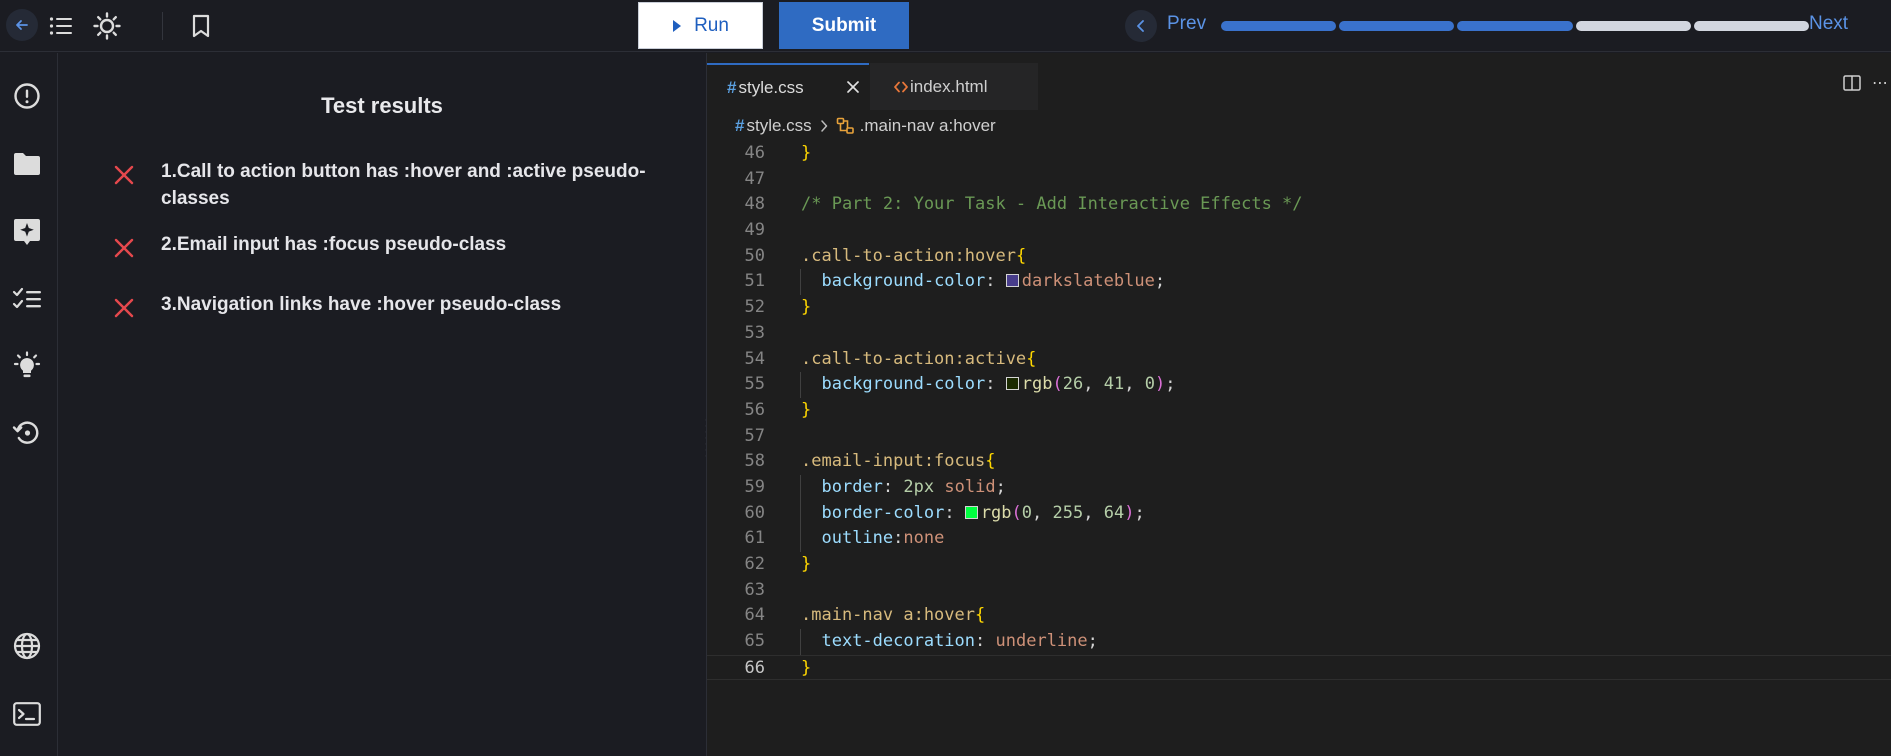 The height and width of the screenshot is (756, 1891). I want to click on files-button, so click(27, 164).